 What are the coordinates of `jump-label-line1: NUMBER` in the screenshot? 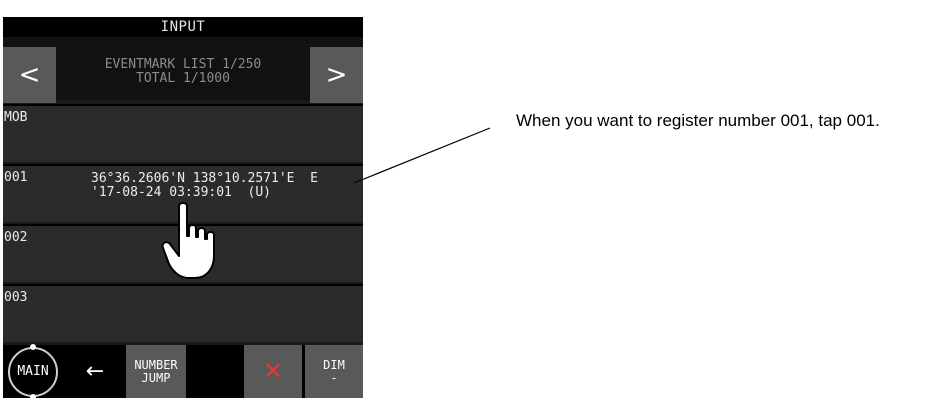 It's located at (156, 364).